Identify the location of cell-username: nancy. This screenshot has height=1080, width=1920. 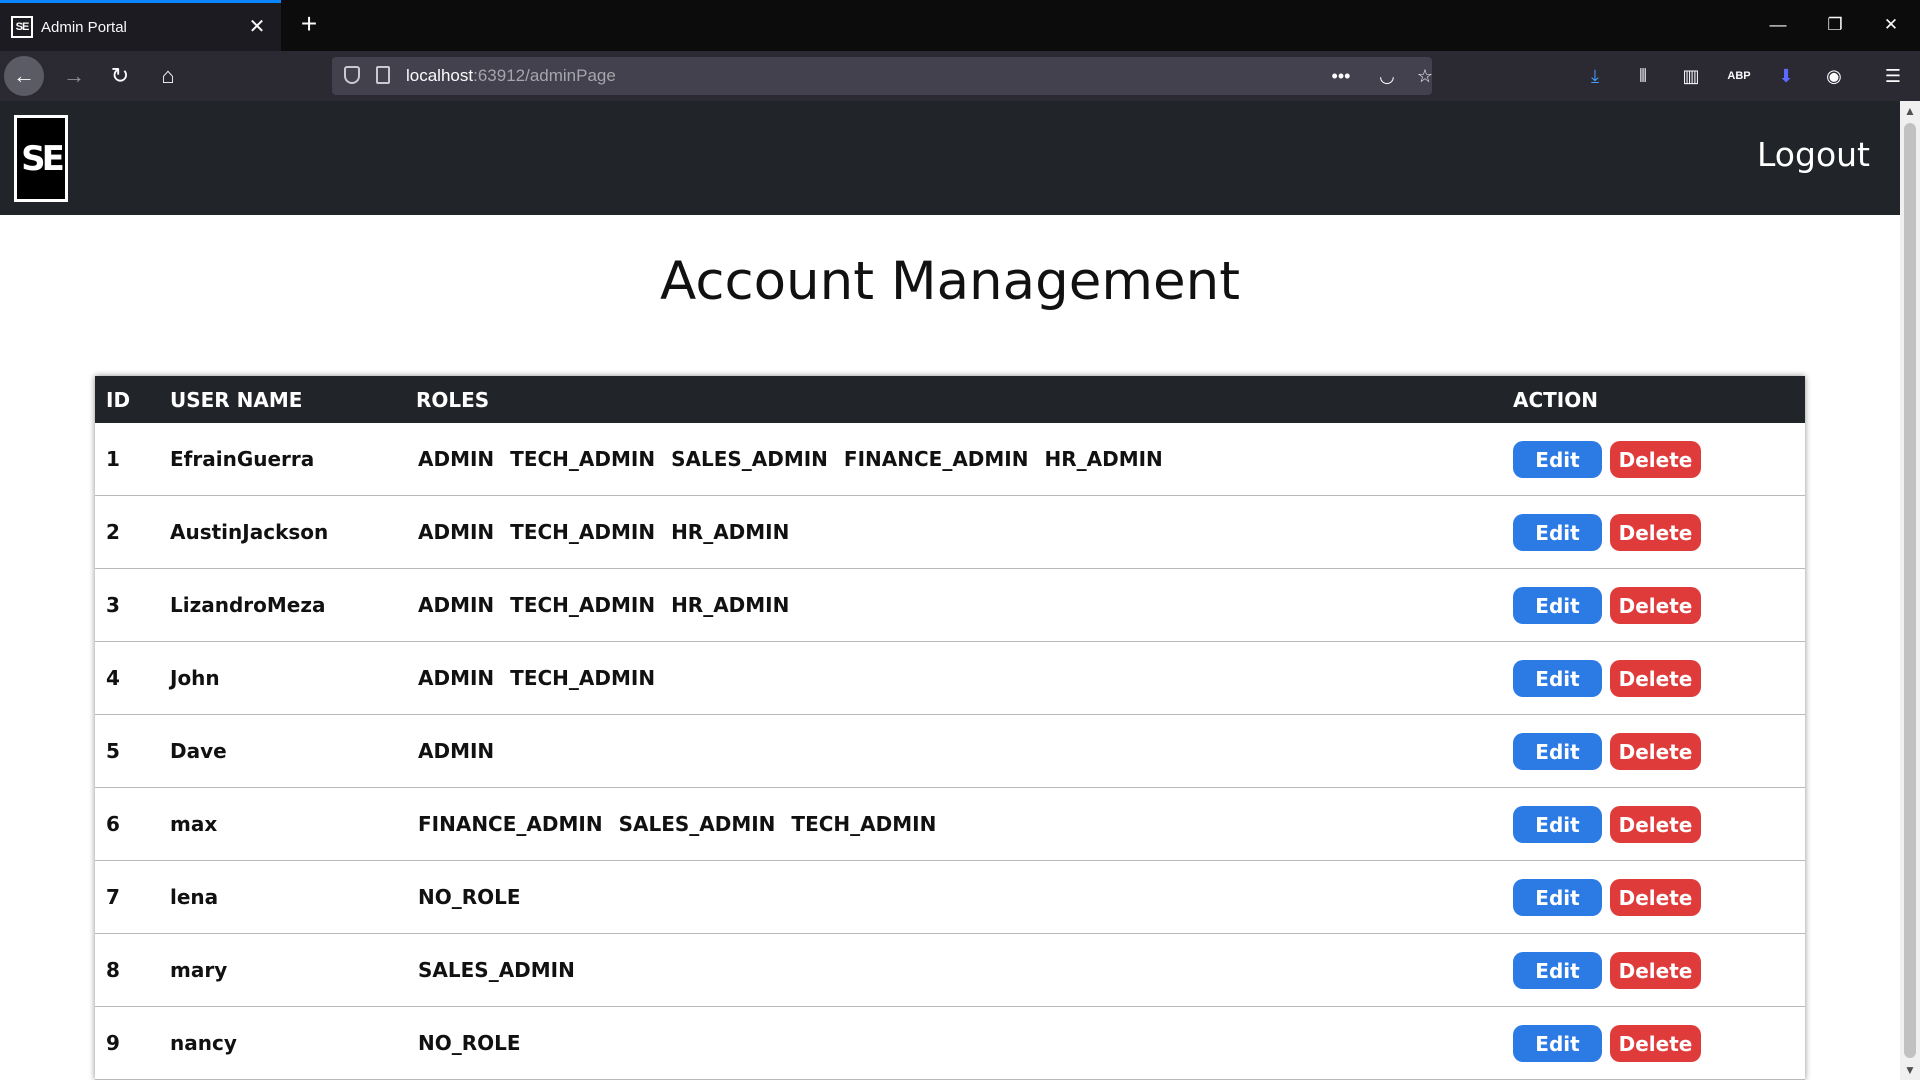
(203, 1043).